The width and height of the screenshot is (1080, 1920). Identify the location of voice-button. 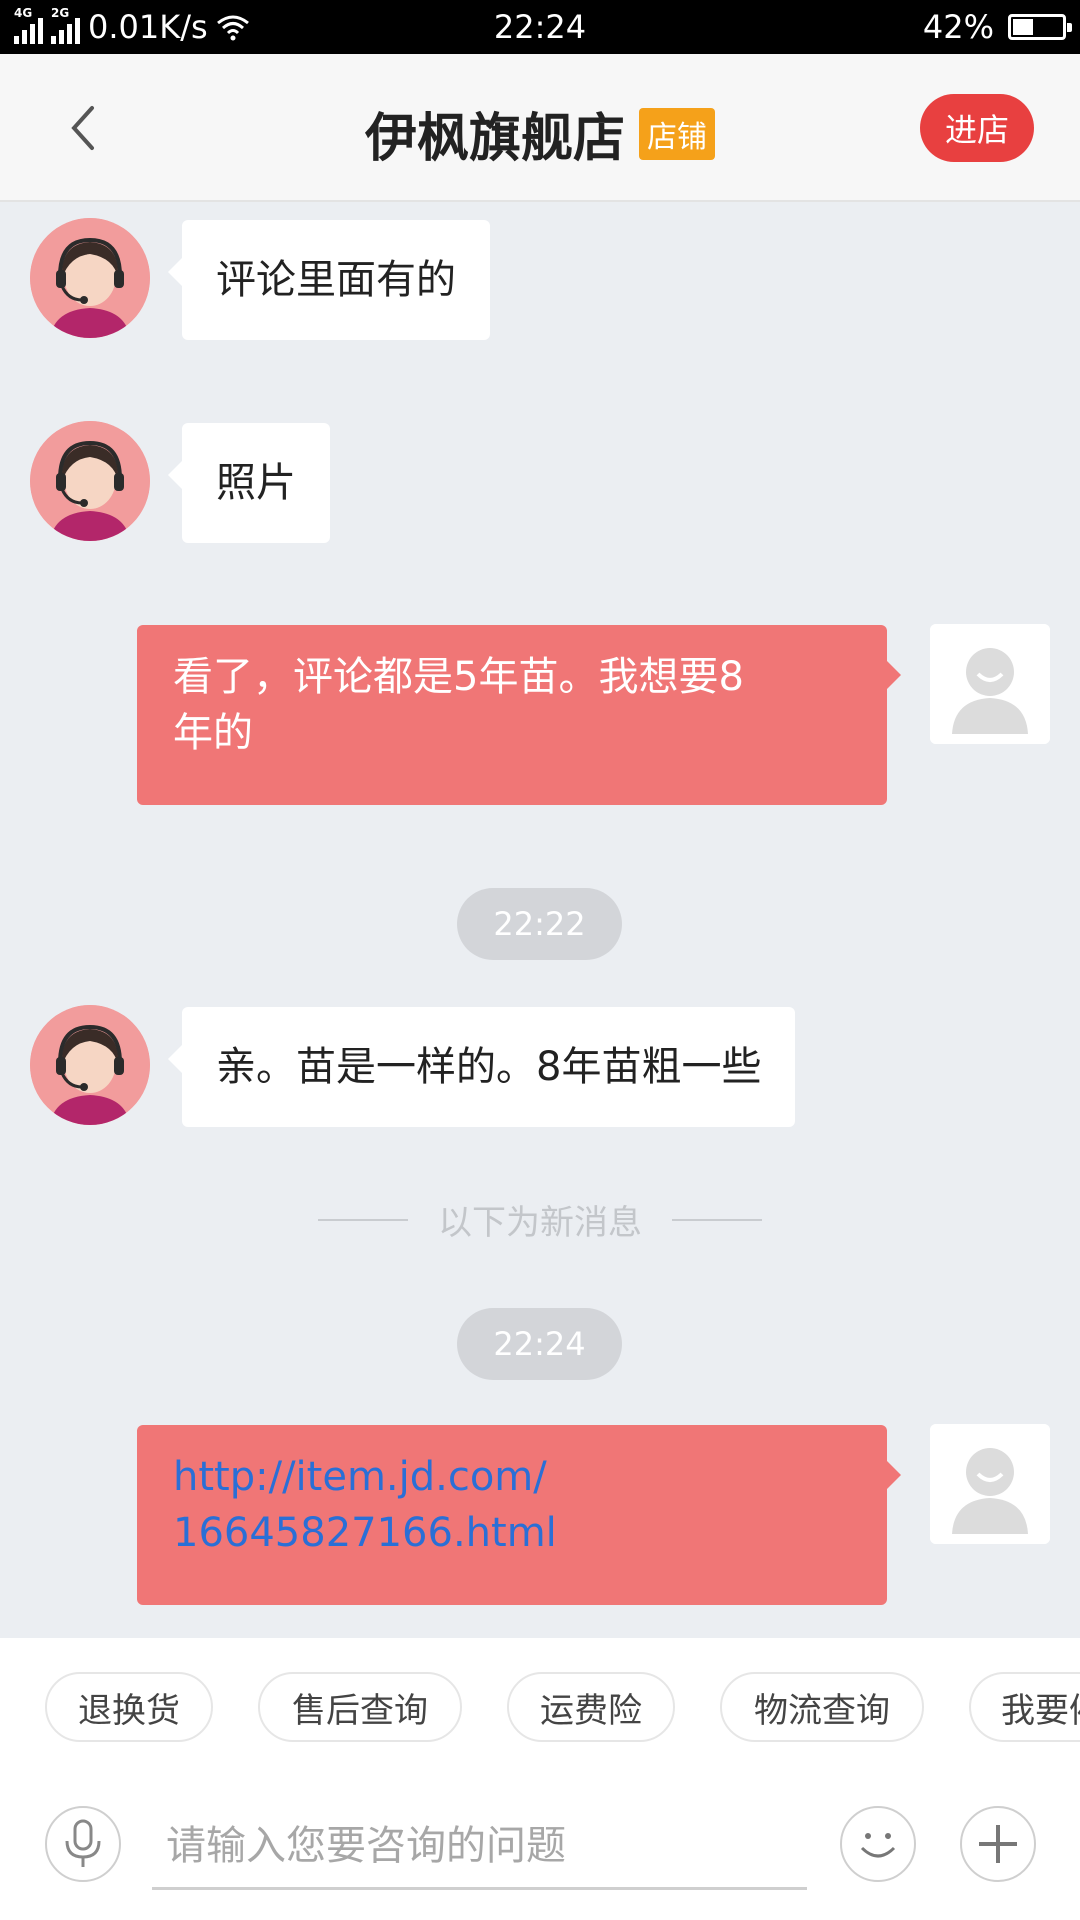
(83, 1844).